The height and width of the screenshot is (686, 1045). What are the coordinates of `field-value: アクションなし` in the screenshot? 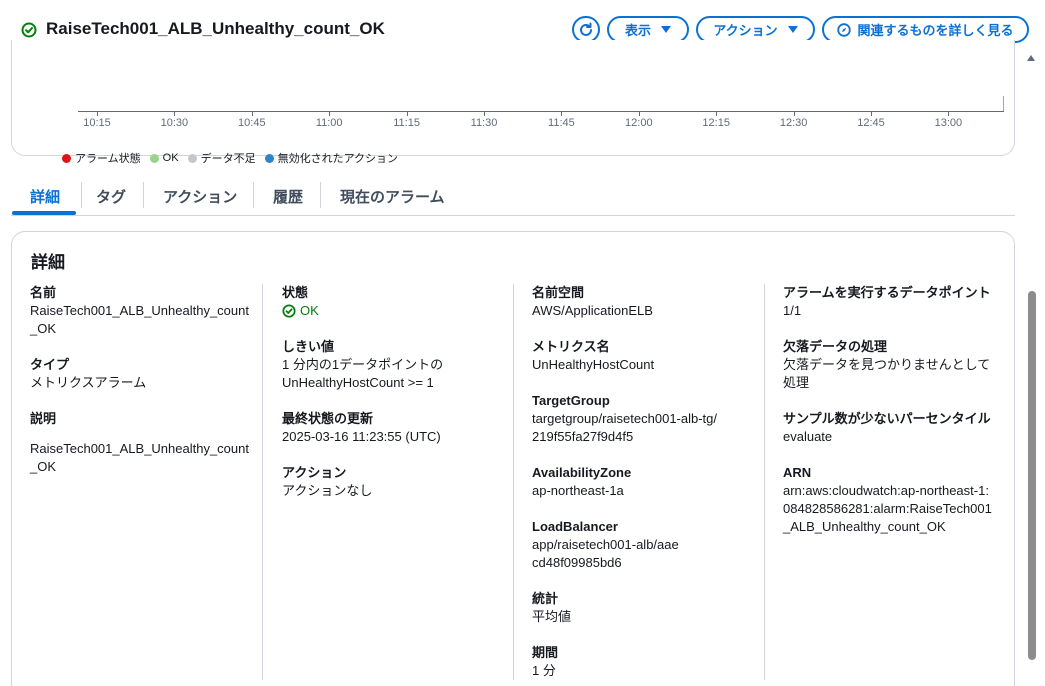 It's located at (327, 490).